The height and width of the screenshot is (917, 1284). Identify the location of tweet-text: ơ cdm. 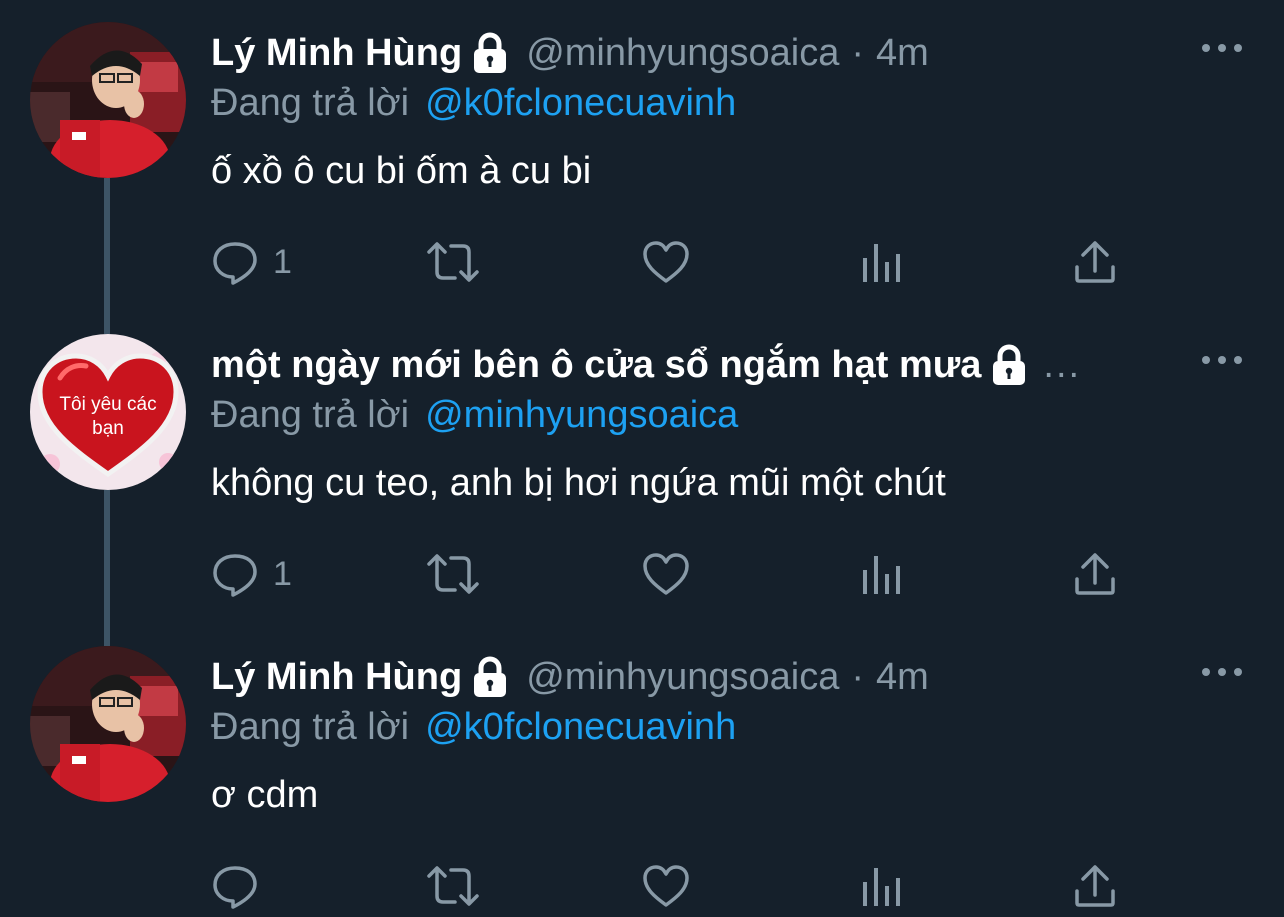
(265, 795).